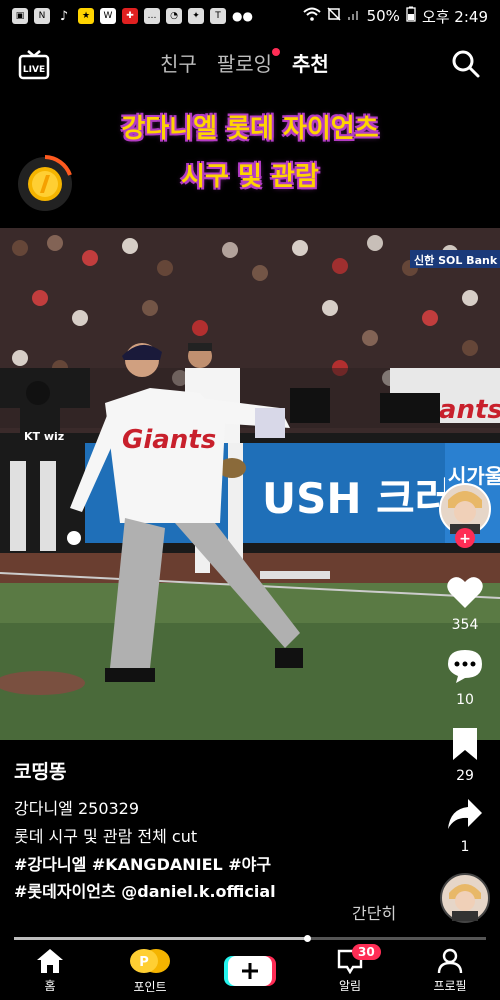 The width and height of the screenshot is (500, 1000). I want to click on share-button: 1, so click(465, 826).